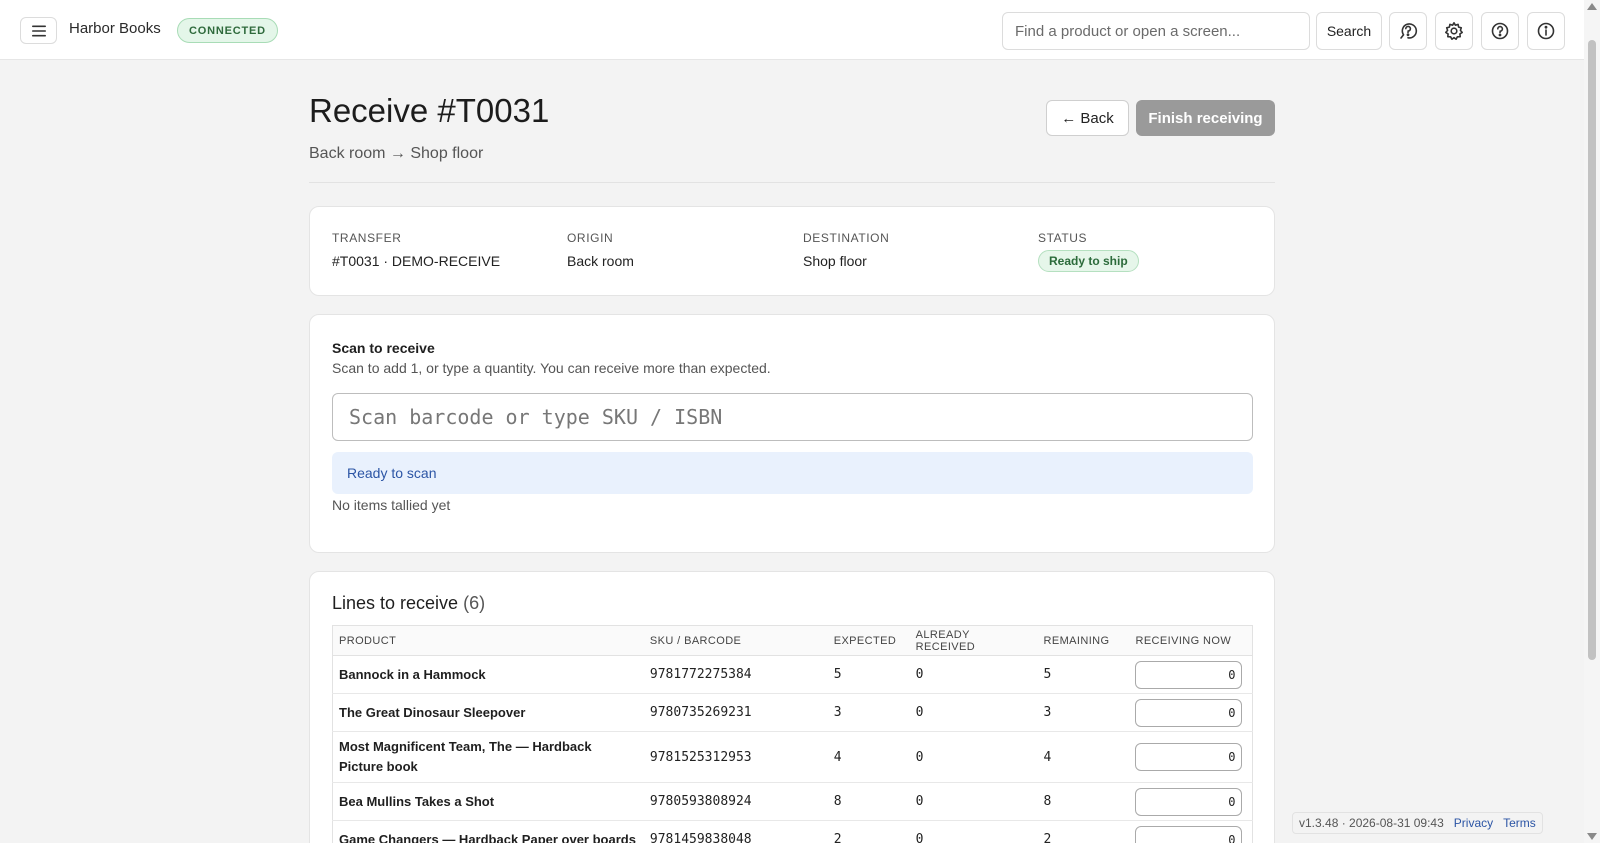 Image resolution: width=1600 pixels, height=843 pixels. I want to click on product-name: Bea Mullins Takes a Shot, so click(488, 801).